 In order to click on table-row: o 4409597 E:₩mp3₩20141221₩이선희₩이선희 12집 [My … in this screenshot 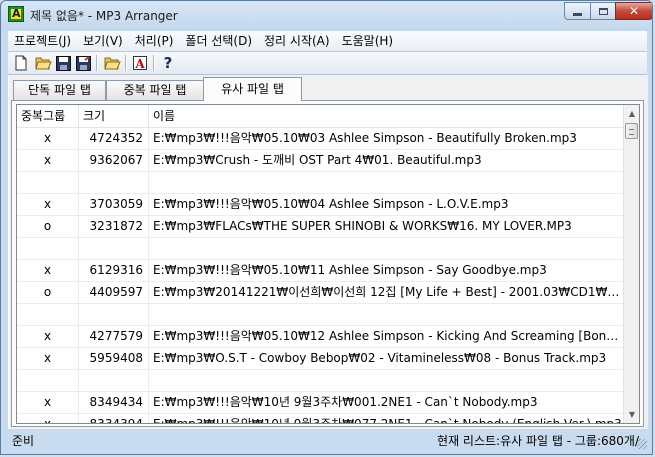, I will do `click(321, 293)`.